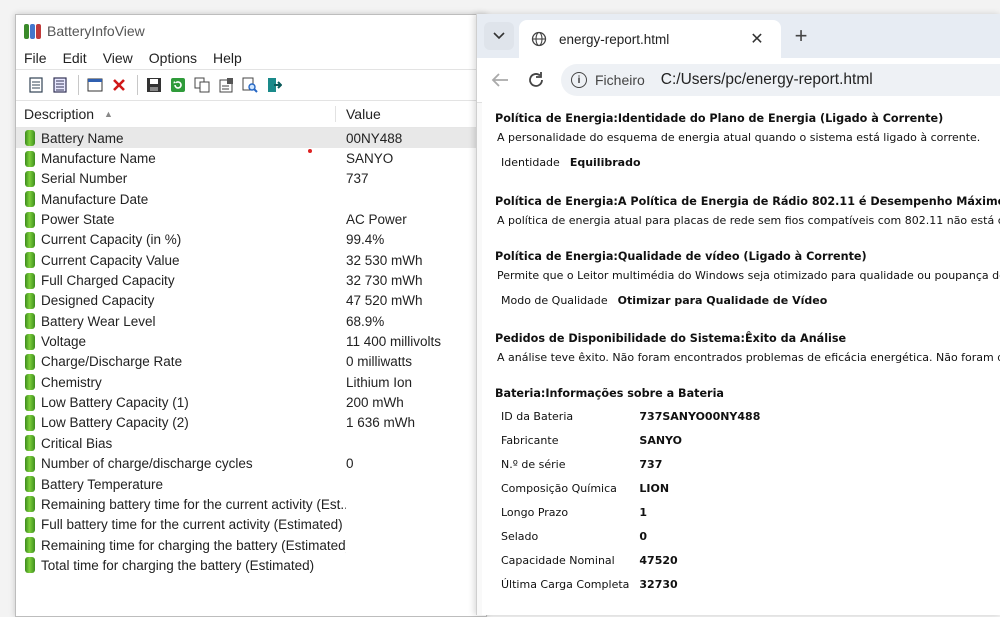  Describe the element at coordinates (651, 464) in the screenshot. I see `field-value: 737` at that location.